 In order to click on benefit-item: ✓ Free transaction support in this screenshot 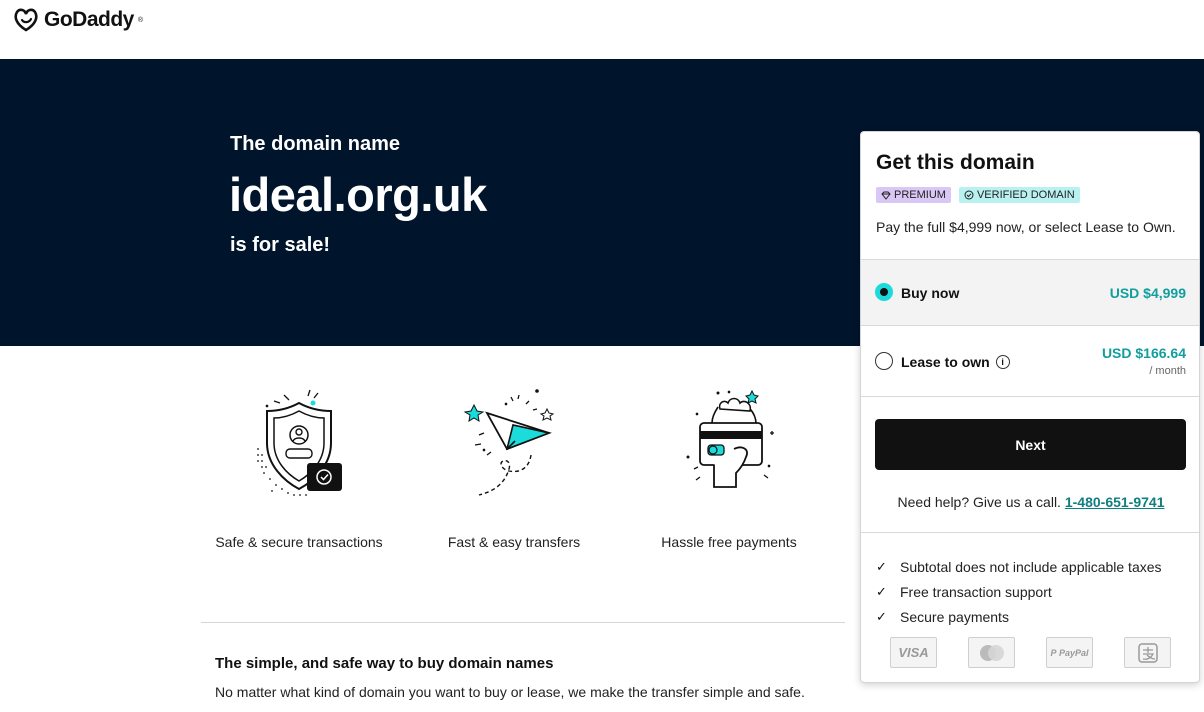, I will do `click(1019, 591)`.